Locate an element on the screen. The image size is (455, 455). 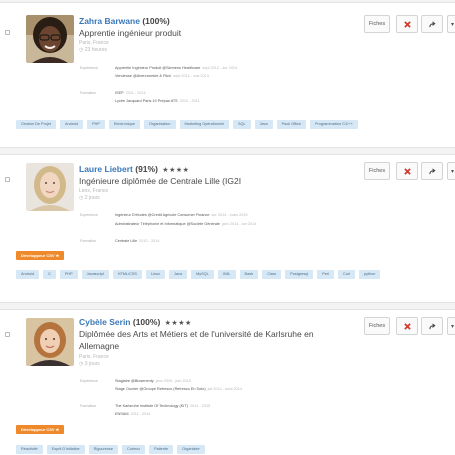
skill-tag: Perl is located at coordinates (325, 274).